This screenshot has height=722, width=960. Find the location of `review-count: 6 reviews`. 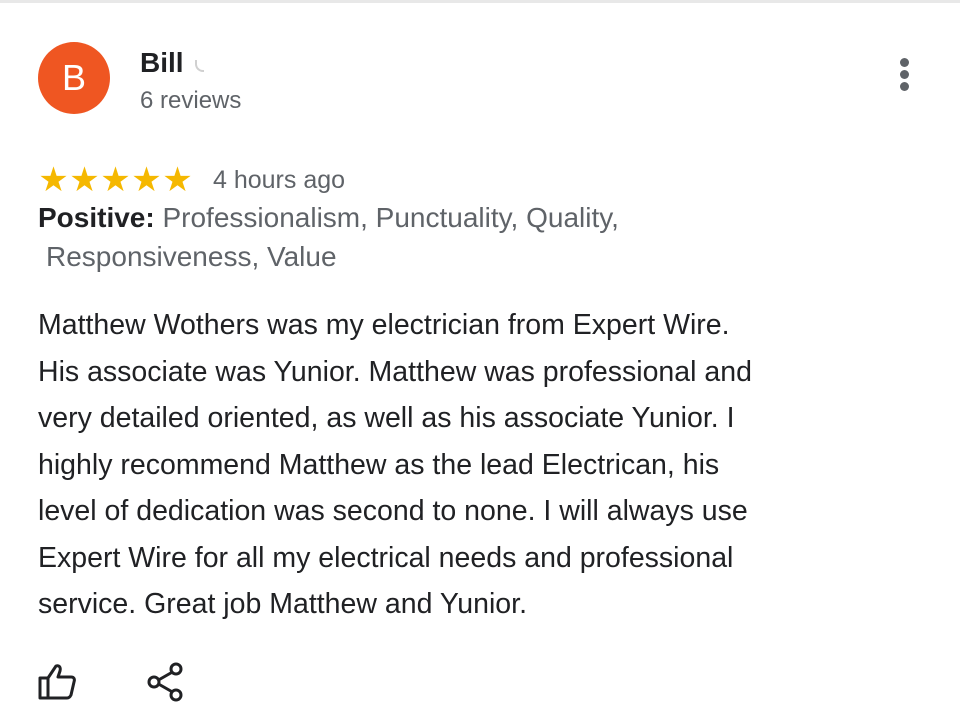

review-count: 6 reviews is located at coordinates (190, 101).